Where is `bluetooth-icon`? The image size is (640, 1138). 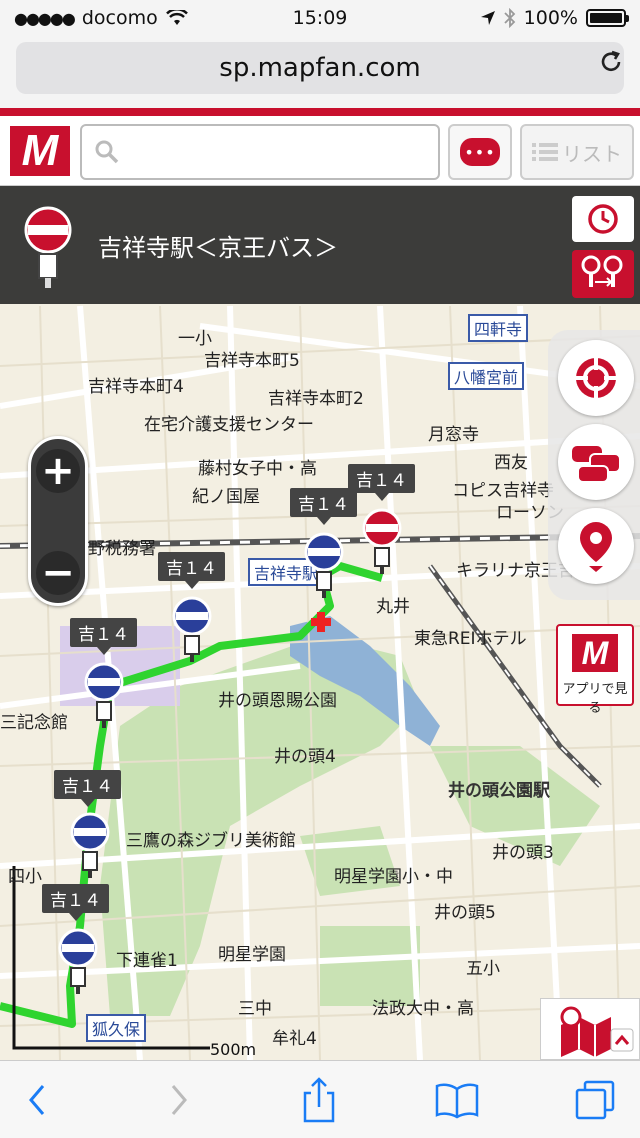
bluetooth-icon is located at coordinates (509, 18).